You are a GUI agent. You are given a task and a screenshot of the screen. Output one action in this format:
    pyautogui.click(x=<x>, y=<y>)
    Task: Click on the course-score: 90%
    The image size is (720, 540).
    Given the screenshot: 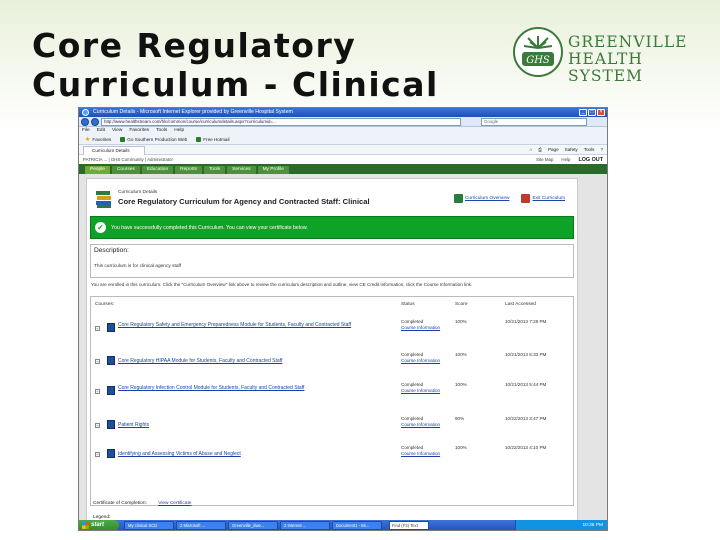 What is the action you would take?
    pyautogui.click(x=460, y=418)
    